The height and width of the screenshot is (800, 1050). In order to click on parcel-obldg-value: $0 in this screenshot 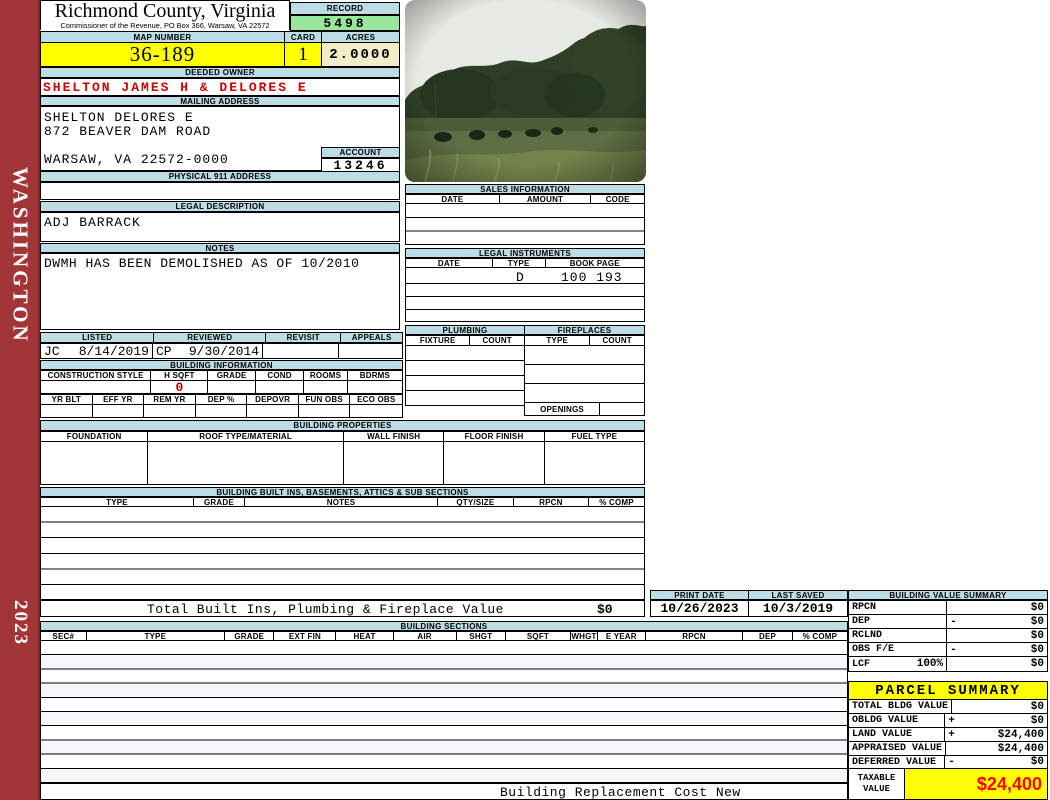, I will do `click(1037, 720)`.